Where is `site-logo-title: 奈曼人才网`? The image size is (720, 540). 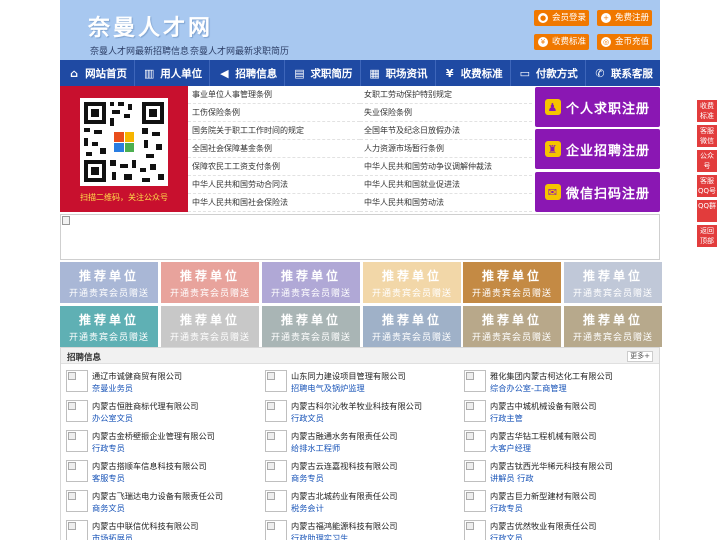
site-logo-title: 奈曼人才网 is located at coordinates (150, 26).